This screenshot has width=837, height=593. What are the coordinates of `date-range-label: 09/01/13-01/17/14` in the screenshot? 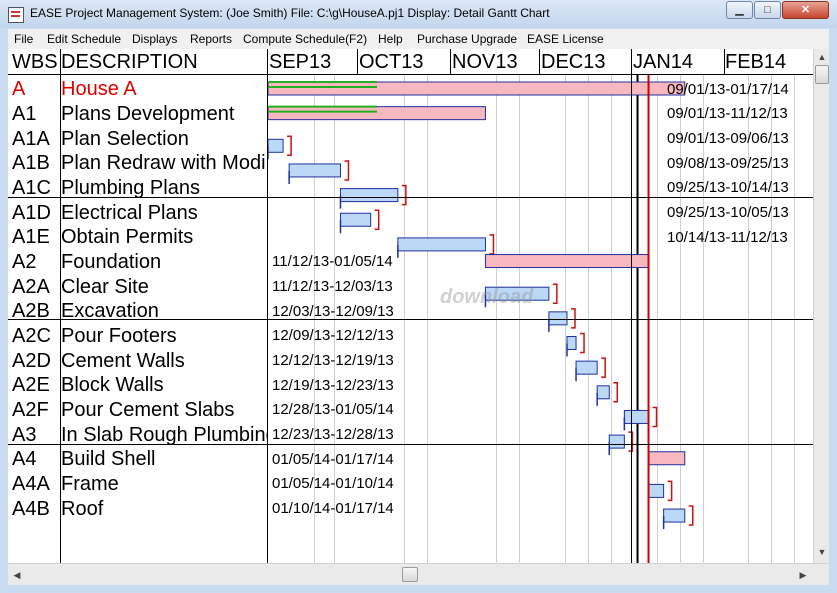 It's located at (728, 89).